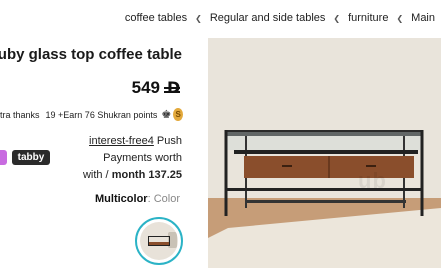 This screenshot has width=441, height=275. Describe the element at coordinates (121, 199) in the screenshot. I see `variant-label: Multicolor` at that location.